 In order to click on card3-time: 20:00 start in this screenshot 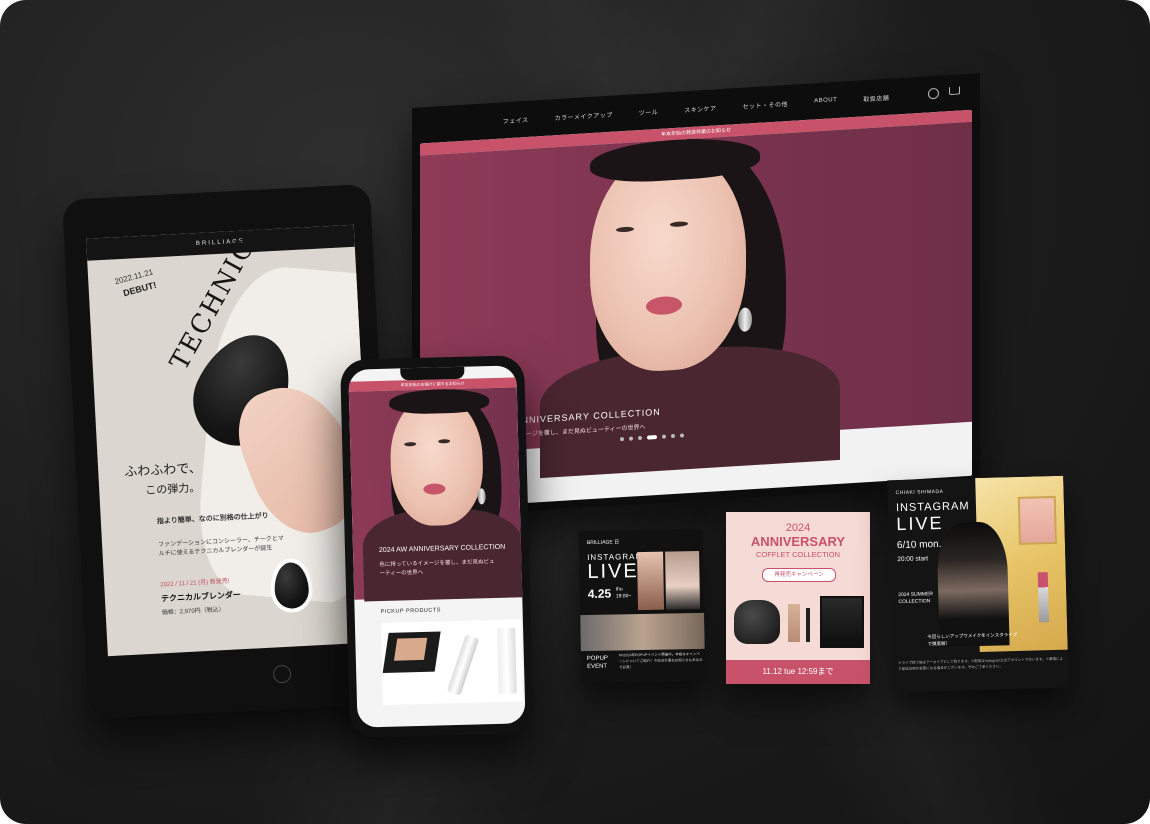, I will do `click(913, 559)`.